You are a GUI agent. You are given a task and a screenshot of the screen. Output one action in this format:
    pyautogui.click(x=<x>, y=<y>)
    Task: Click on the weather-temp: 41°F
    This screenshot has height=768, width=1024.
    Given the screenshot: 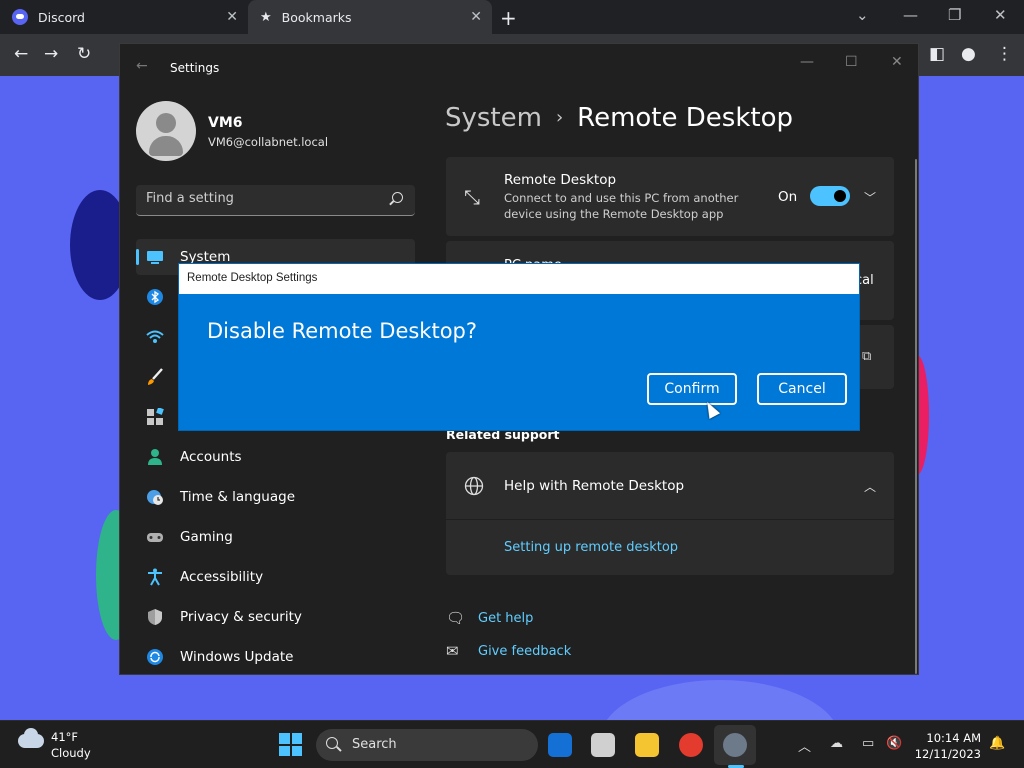 What is the action you would take?
    pyautogui.click(x=64, y=737)
    